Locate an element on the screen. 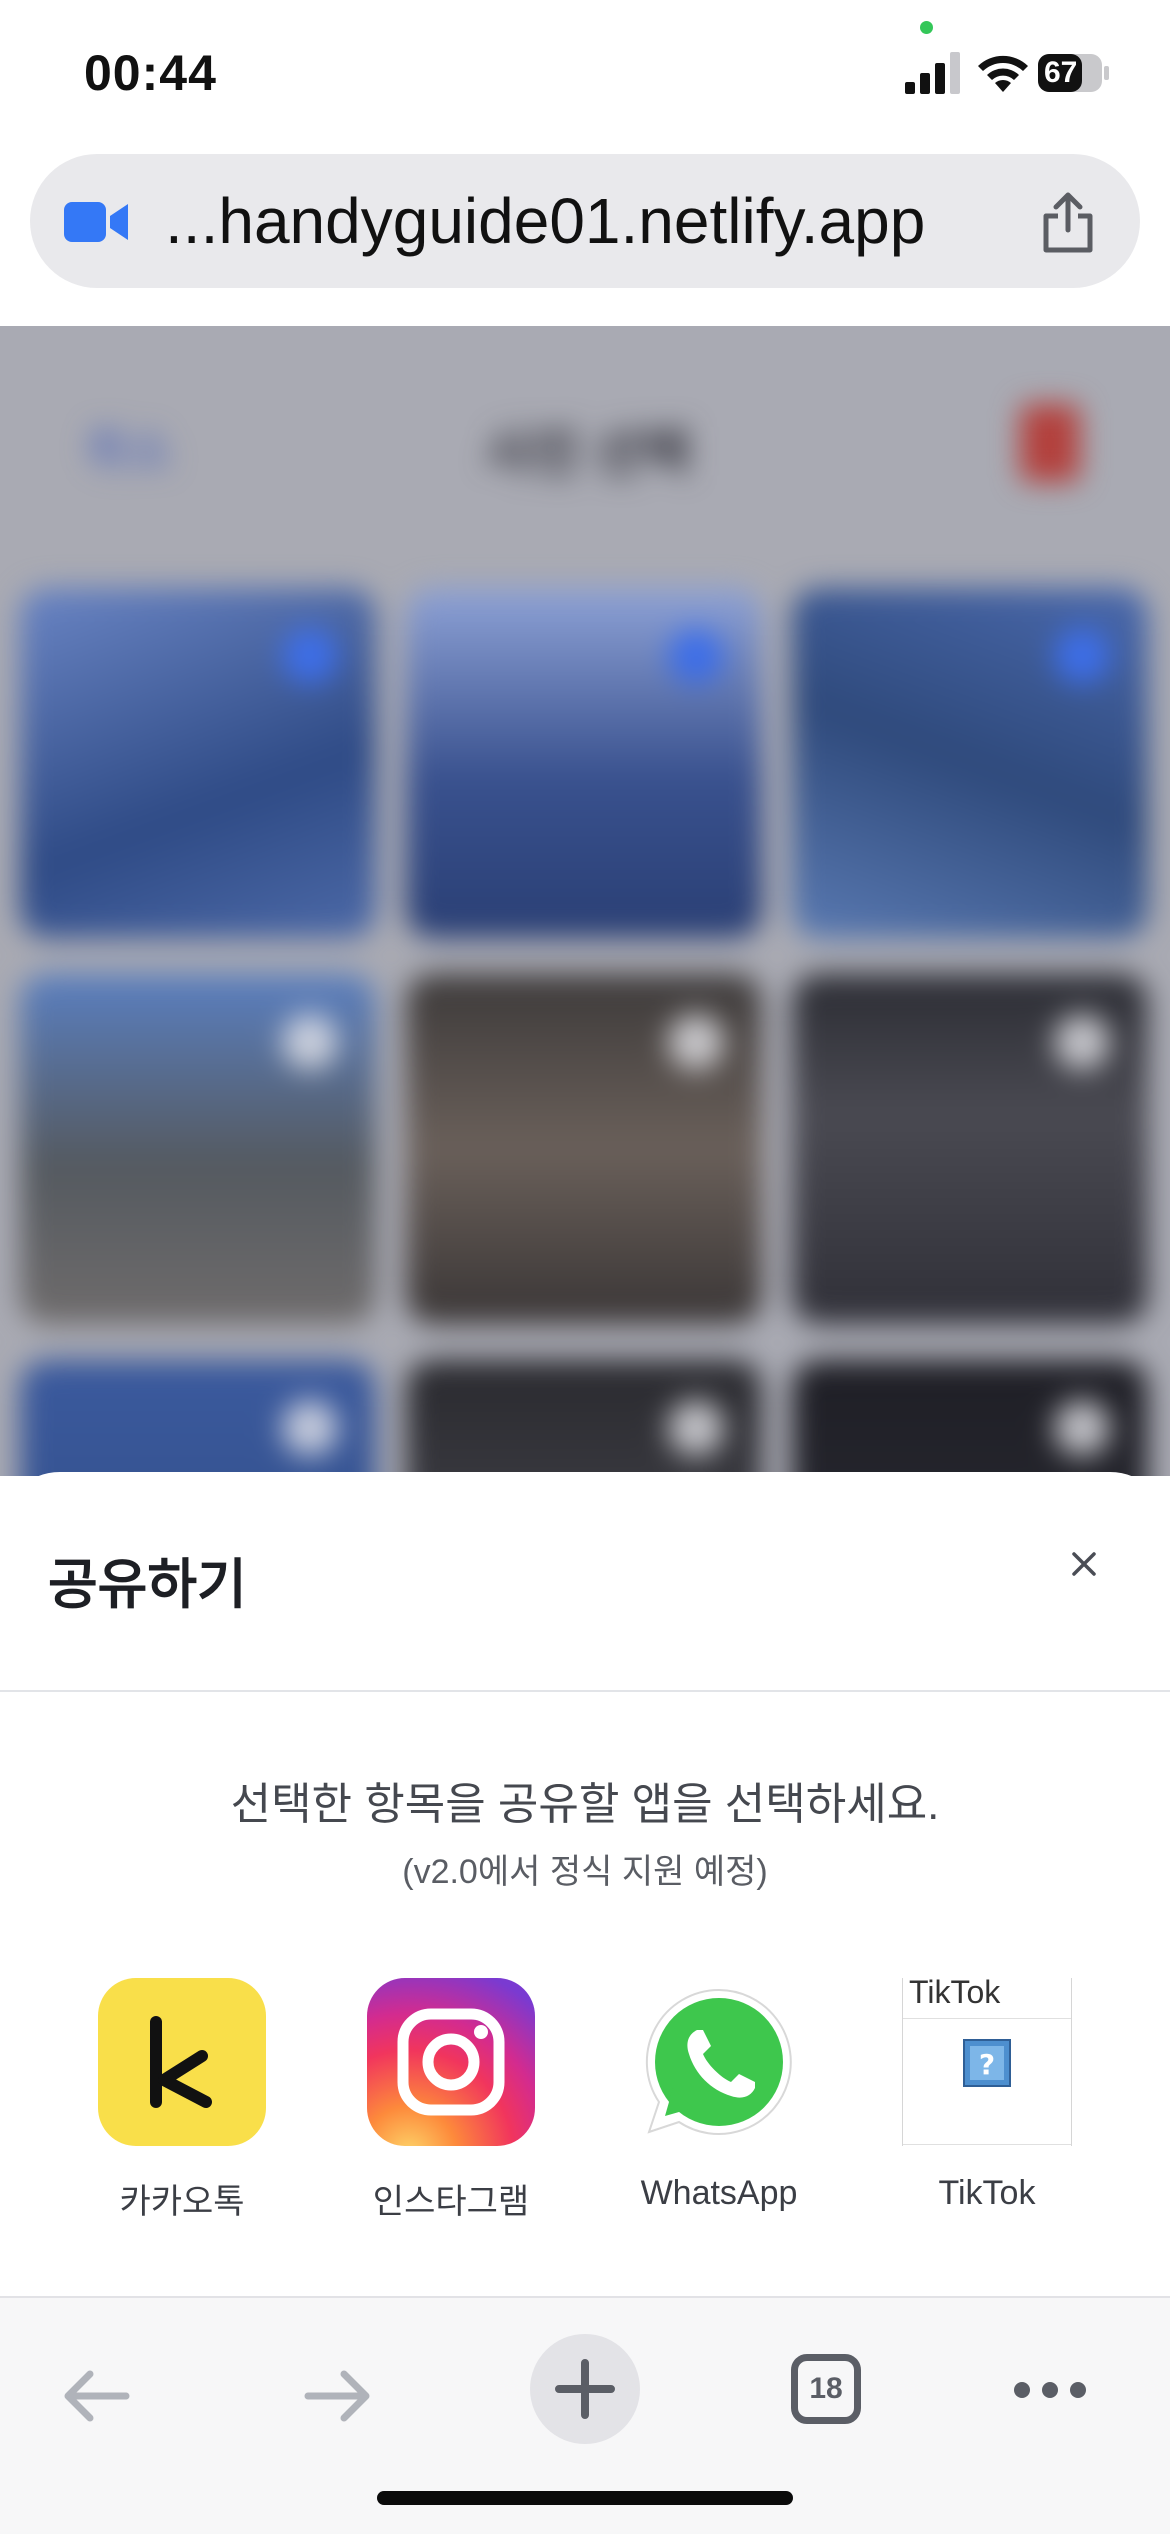 The height and width of the screenshot is (2534, 1170). close-icon is located at coordinates (1084, 1564).